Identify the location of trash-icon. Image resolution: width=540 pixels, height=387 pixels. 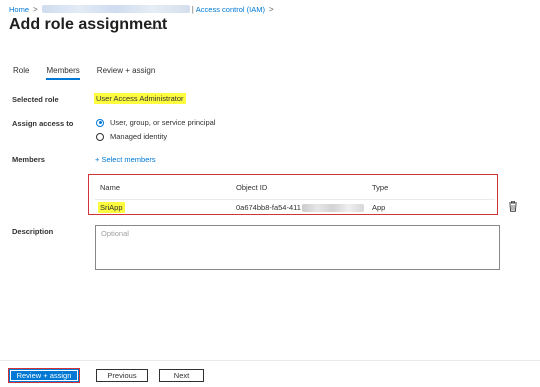
(513, 206).